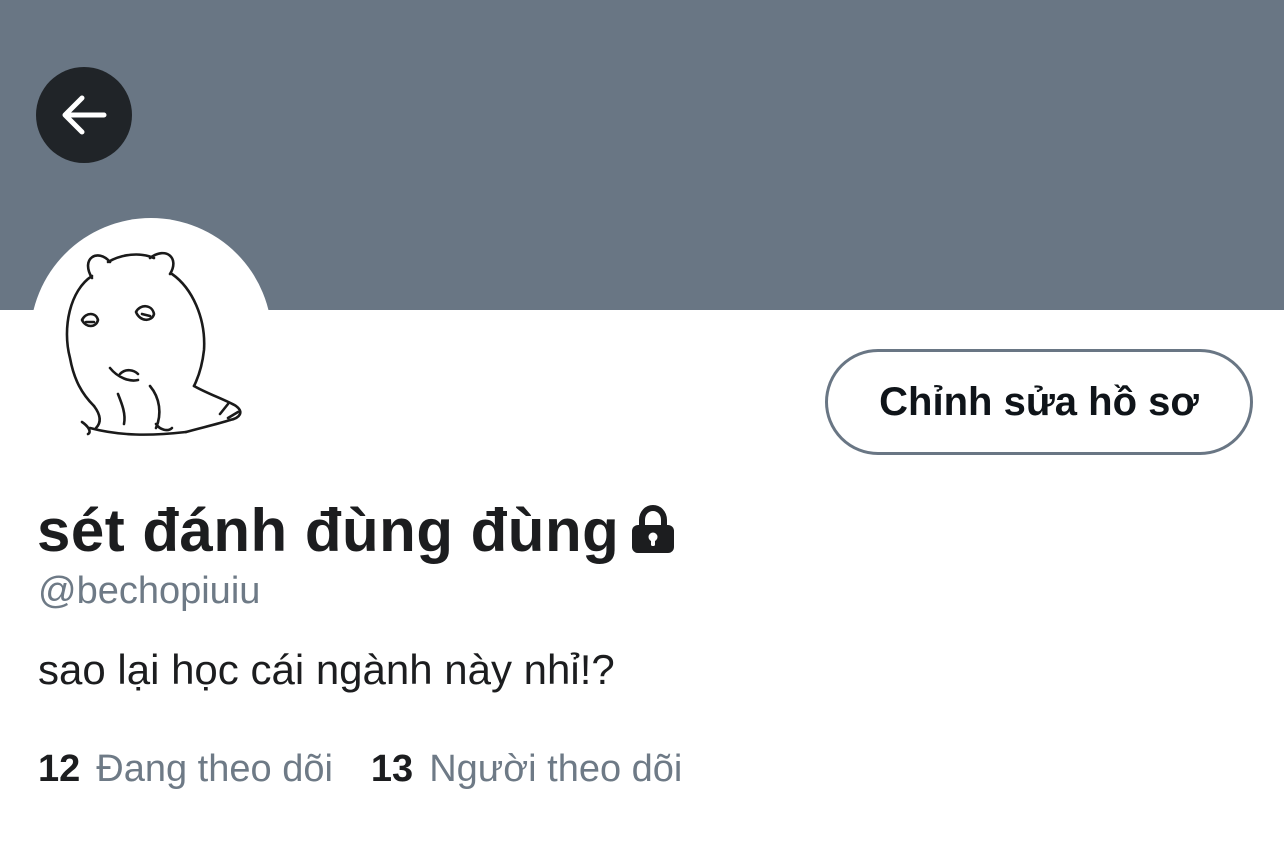 This screenshot has width=1284, height=856. I want to click on display-name: sét đánh đùng đùng, so click(328, 530).